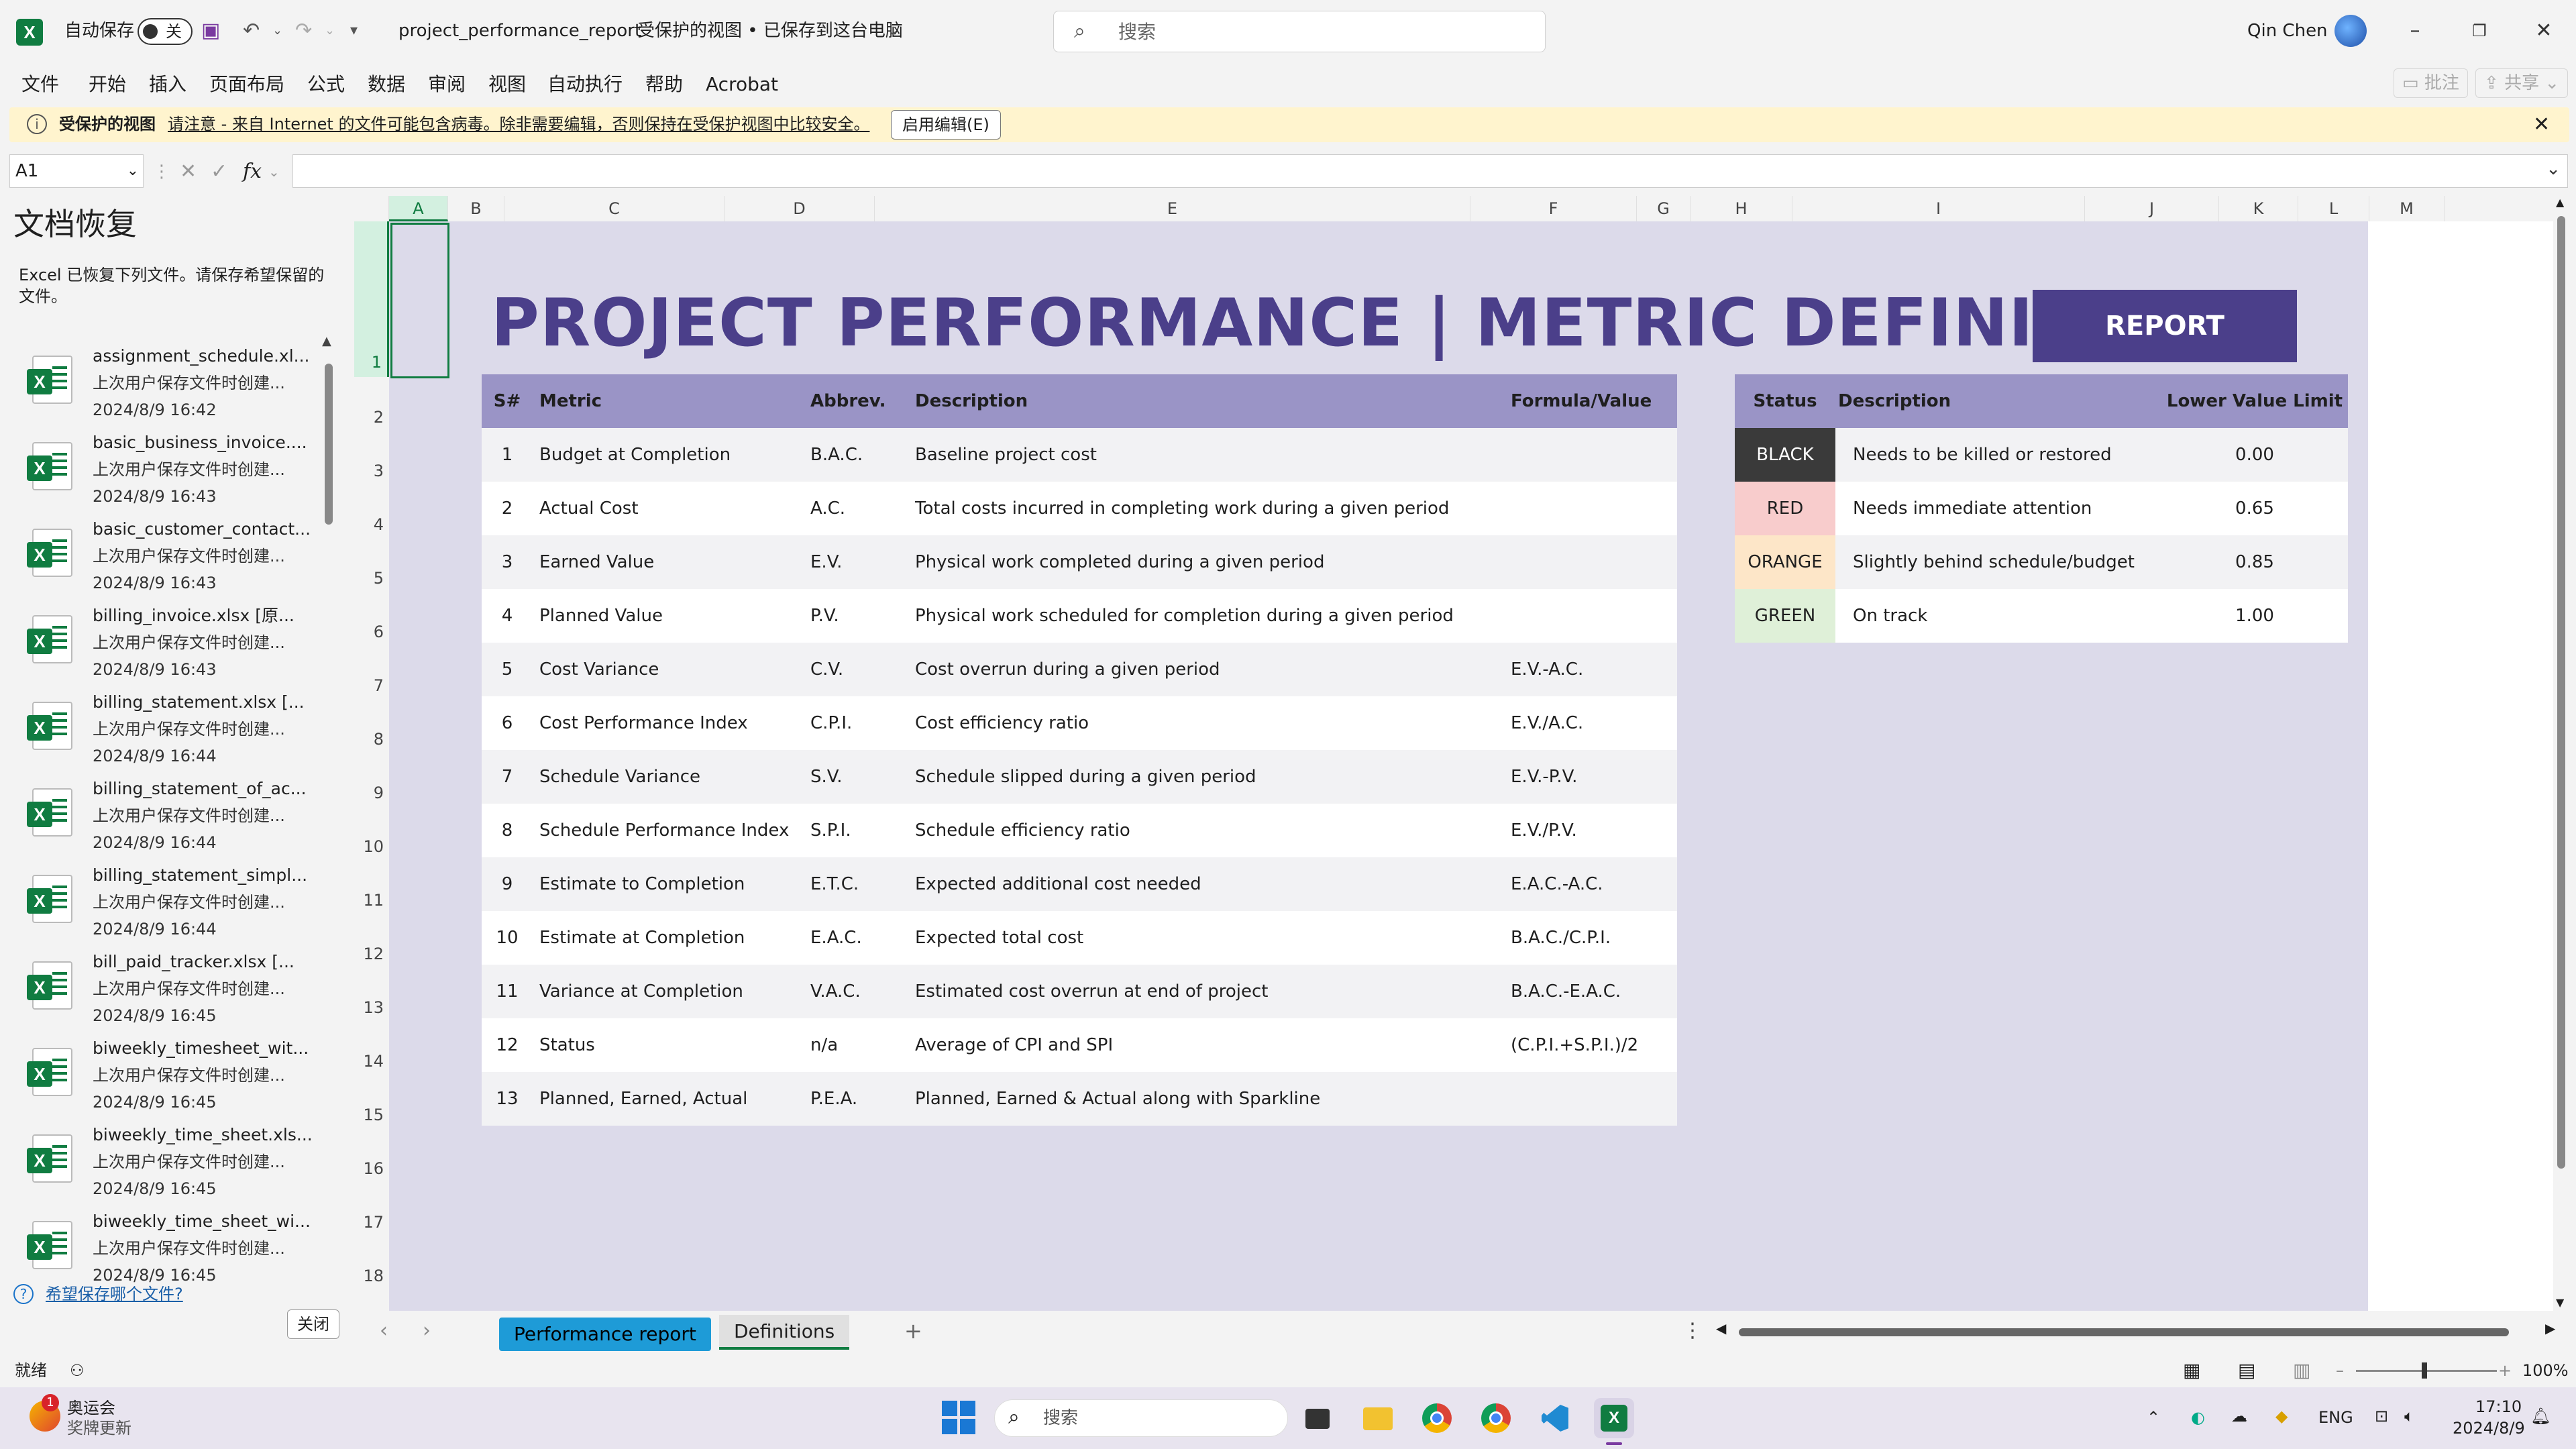  What do you see at coordinates (860, 562) in the screenshot?
I see `table-cell: E.V.` at bounding box center [860, 562].